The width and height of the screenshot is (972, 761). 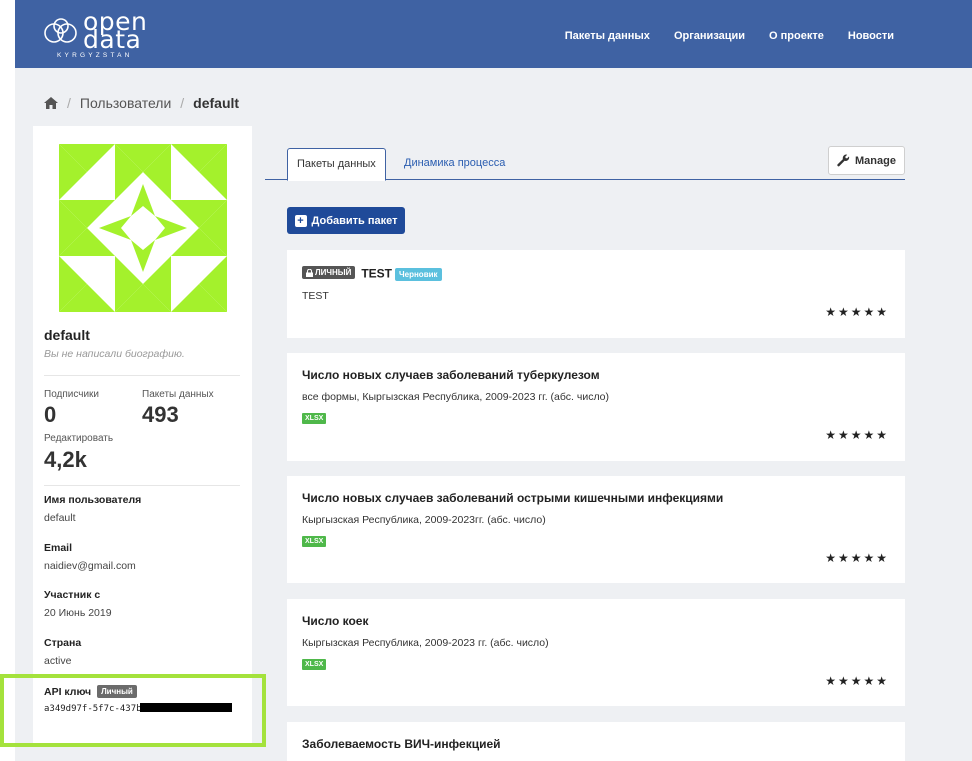 I want to click on content-tabs: Пакеты данных Динамика процесса, so click(x=585, y=164).